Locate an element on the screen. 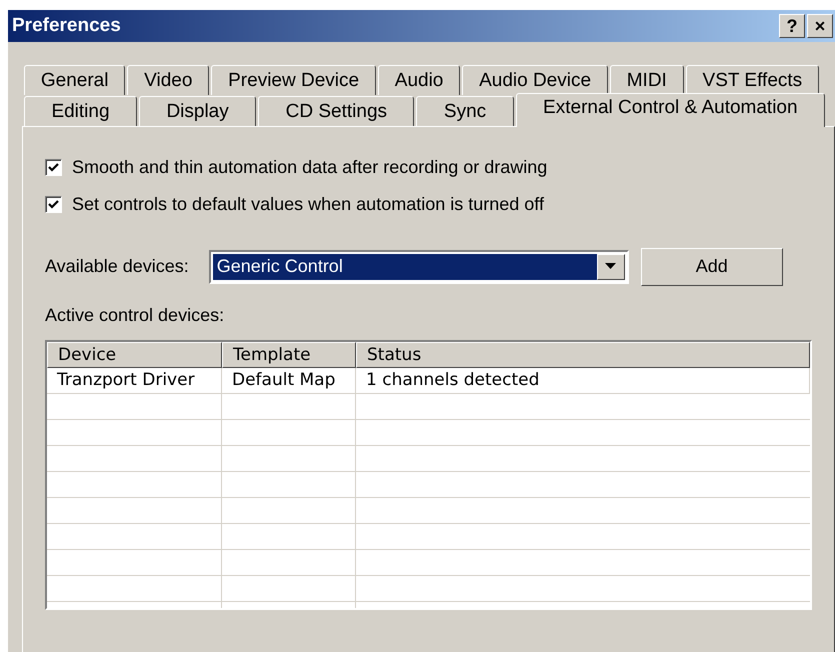 This screenshot has width=835, height=652. checkbox-label: Smooth and thin automation data after recording or drawing is located at coordinates (310, 167).